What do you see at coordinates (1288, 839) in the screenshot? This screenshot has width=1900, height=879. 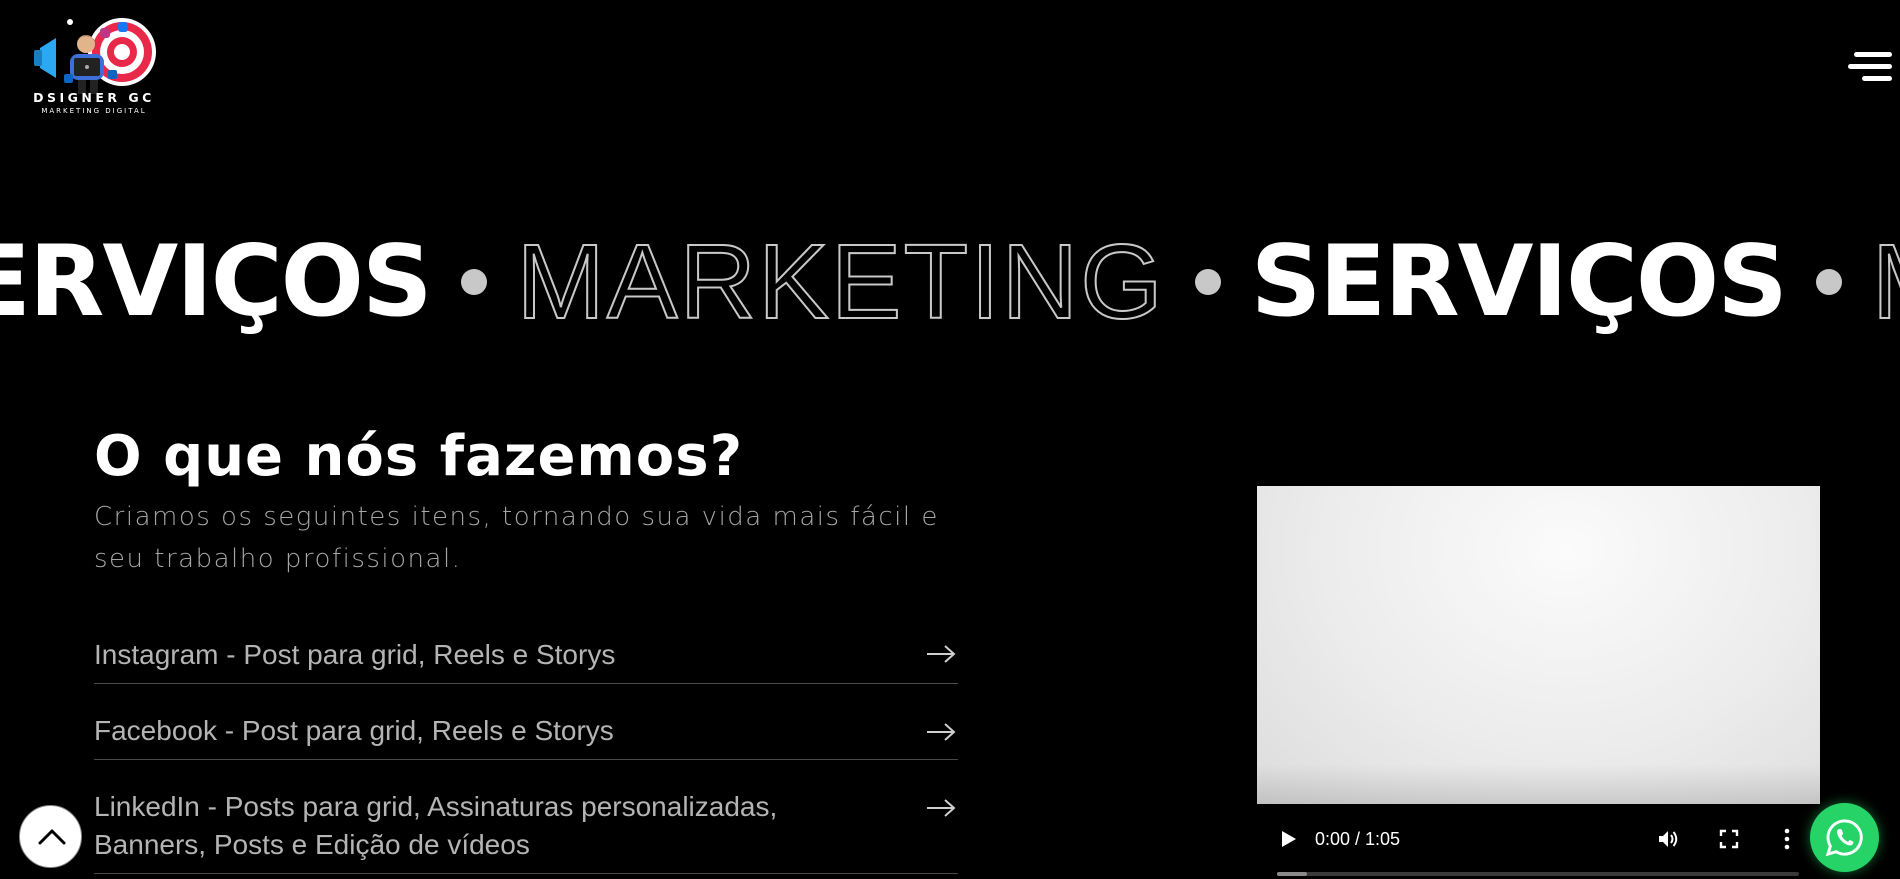 I see `play-icon` at bounding box center [1288, 839].